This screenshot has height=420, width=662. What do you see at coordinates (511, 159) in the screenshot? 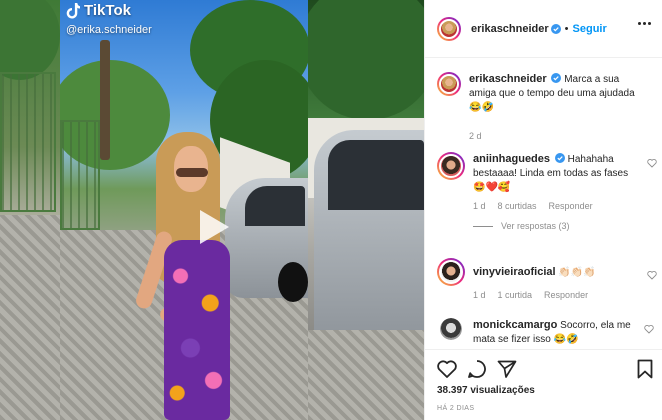
I see `comment-username: aniinhaguedes` at bounding box center [511, 159].